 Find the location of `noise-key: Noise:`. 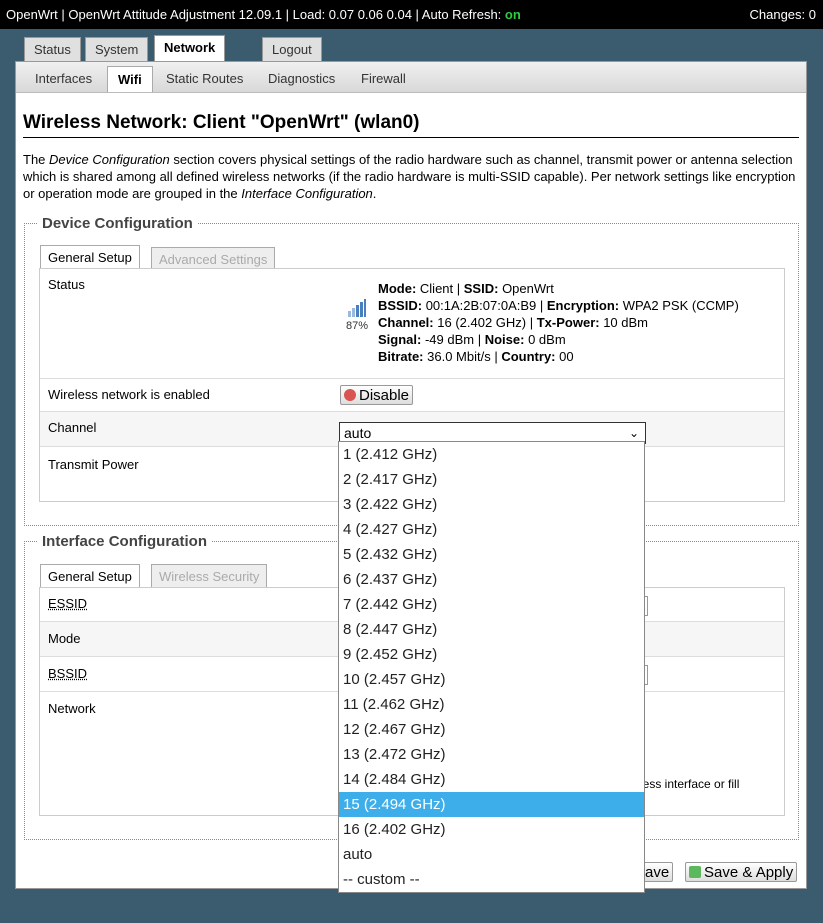

noise-key: Noise: is located at coordinates (504, 339).